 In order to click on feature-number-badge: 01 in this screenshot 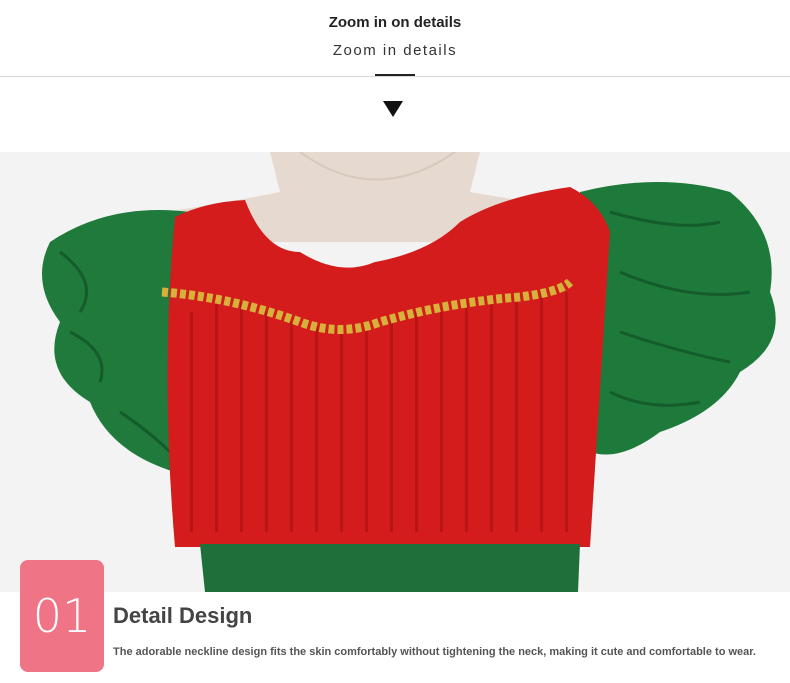, I will do `click(62, 616)`.